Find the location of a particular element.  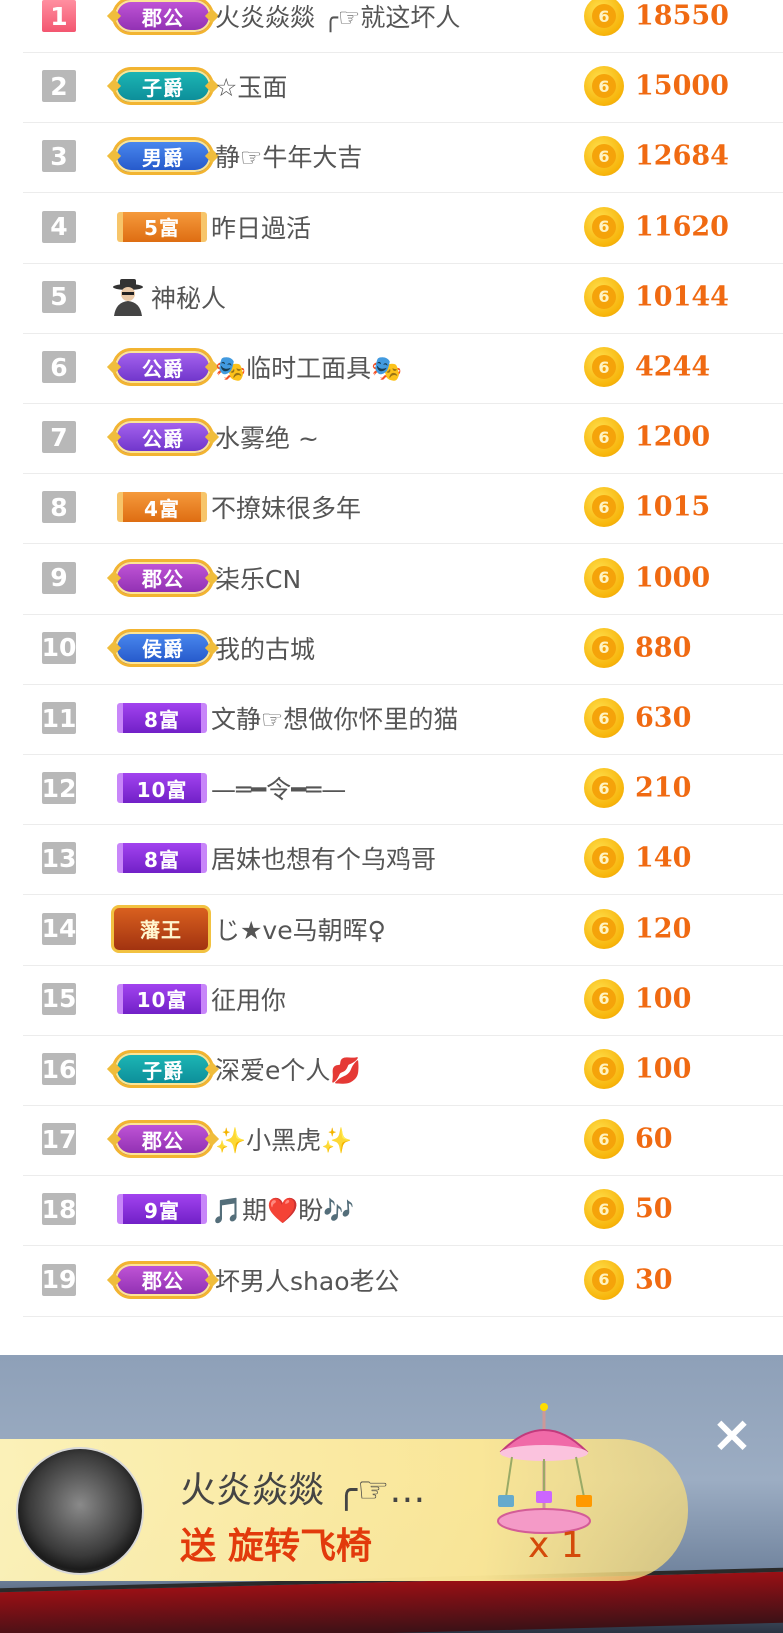

sender-avatar is located at coordinates (80, 1511).